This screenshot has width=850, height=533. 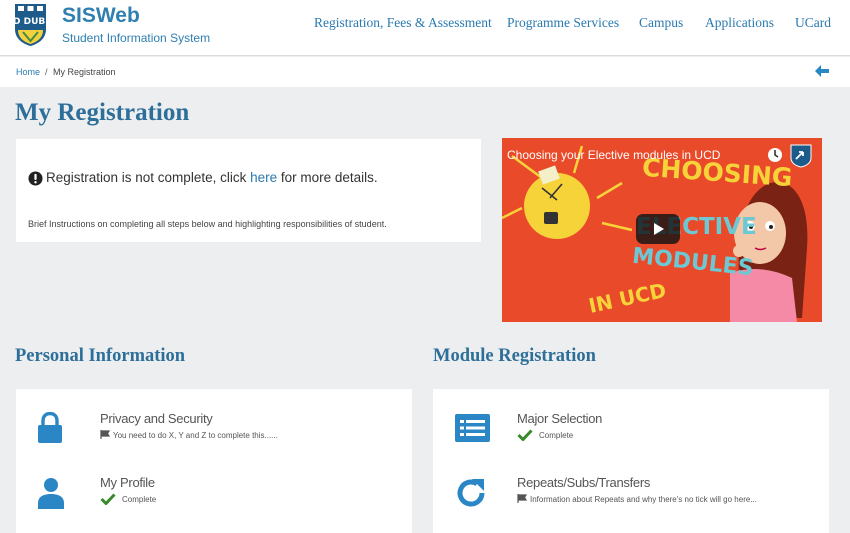 I want to click on user-icon, so click(x=51, y=493).